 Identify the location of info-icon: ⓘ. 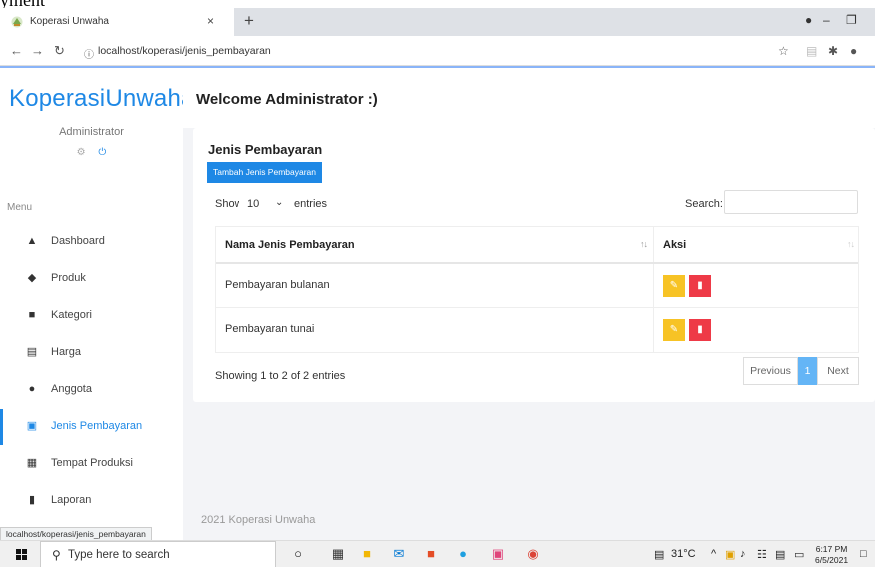
(89, 53).